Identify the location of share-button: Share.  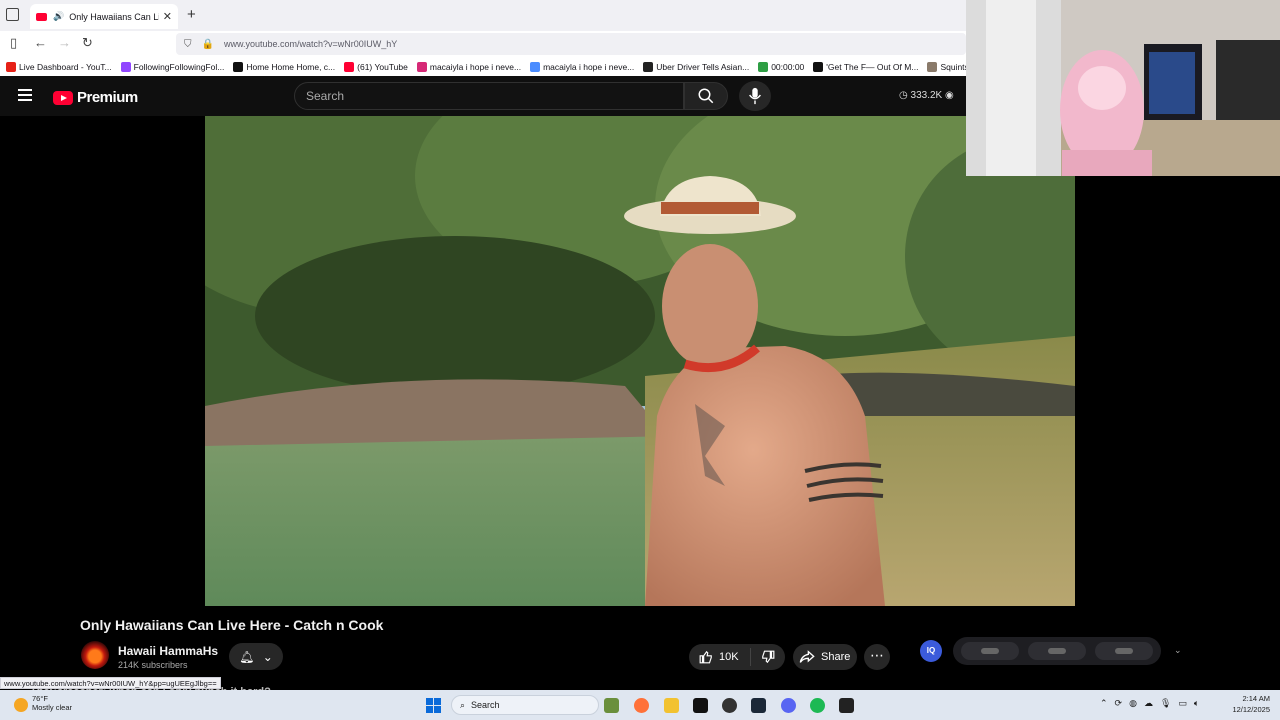
(825, 657).